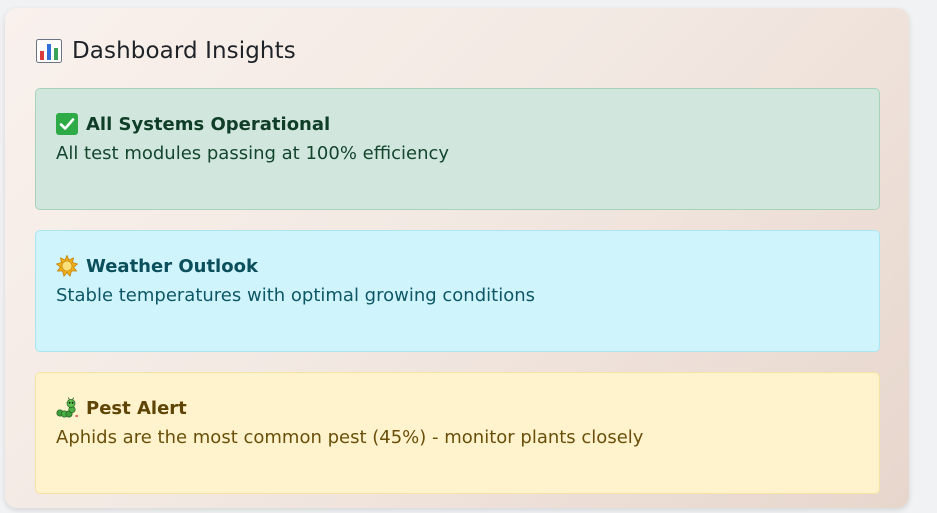 This screenshot has height=513, width=937. I want to click on bar-chart-icon, so click(49, 51).